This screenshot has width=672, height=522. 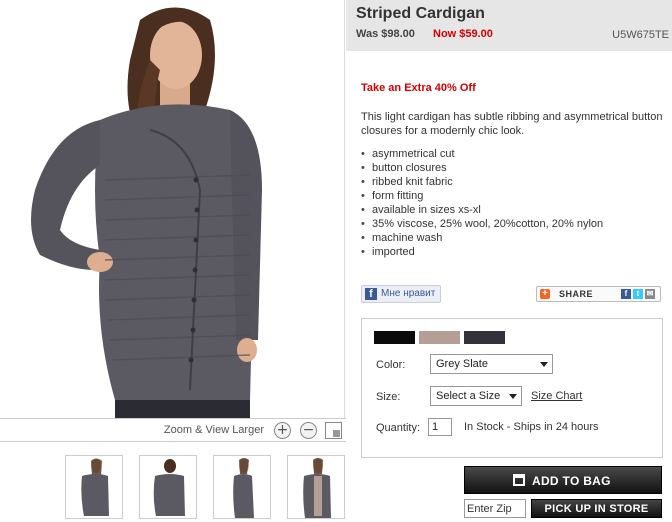 I want to click on expand-icon, so click(x=333, y=430).